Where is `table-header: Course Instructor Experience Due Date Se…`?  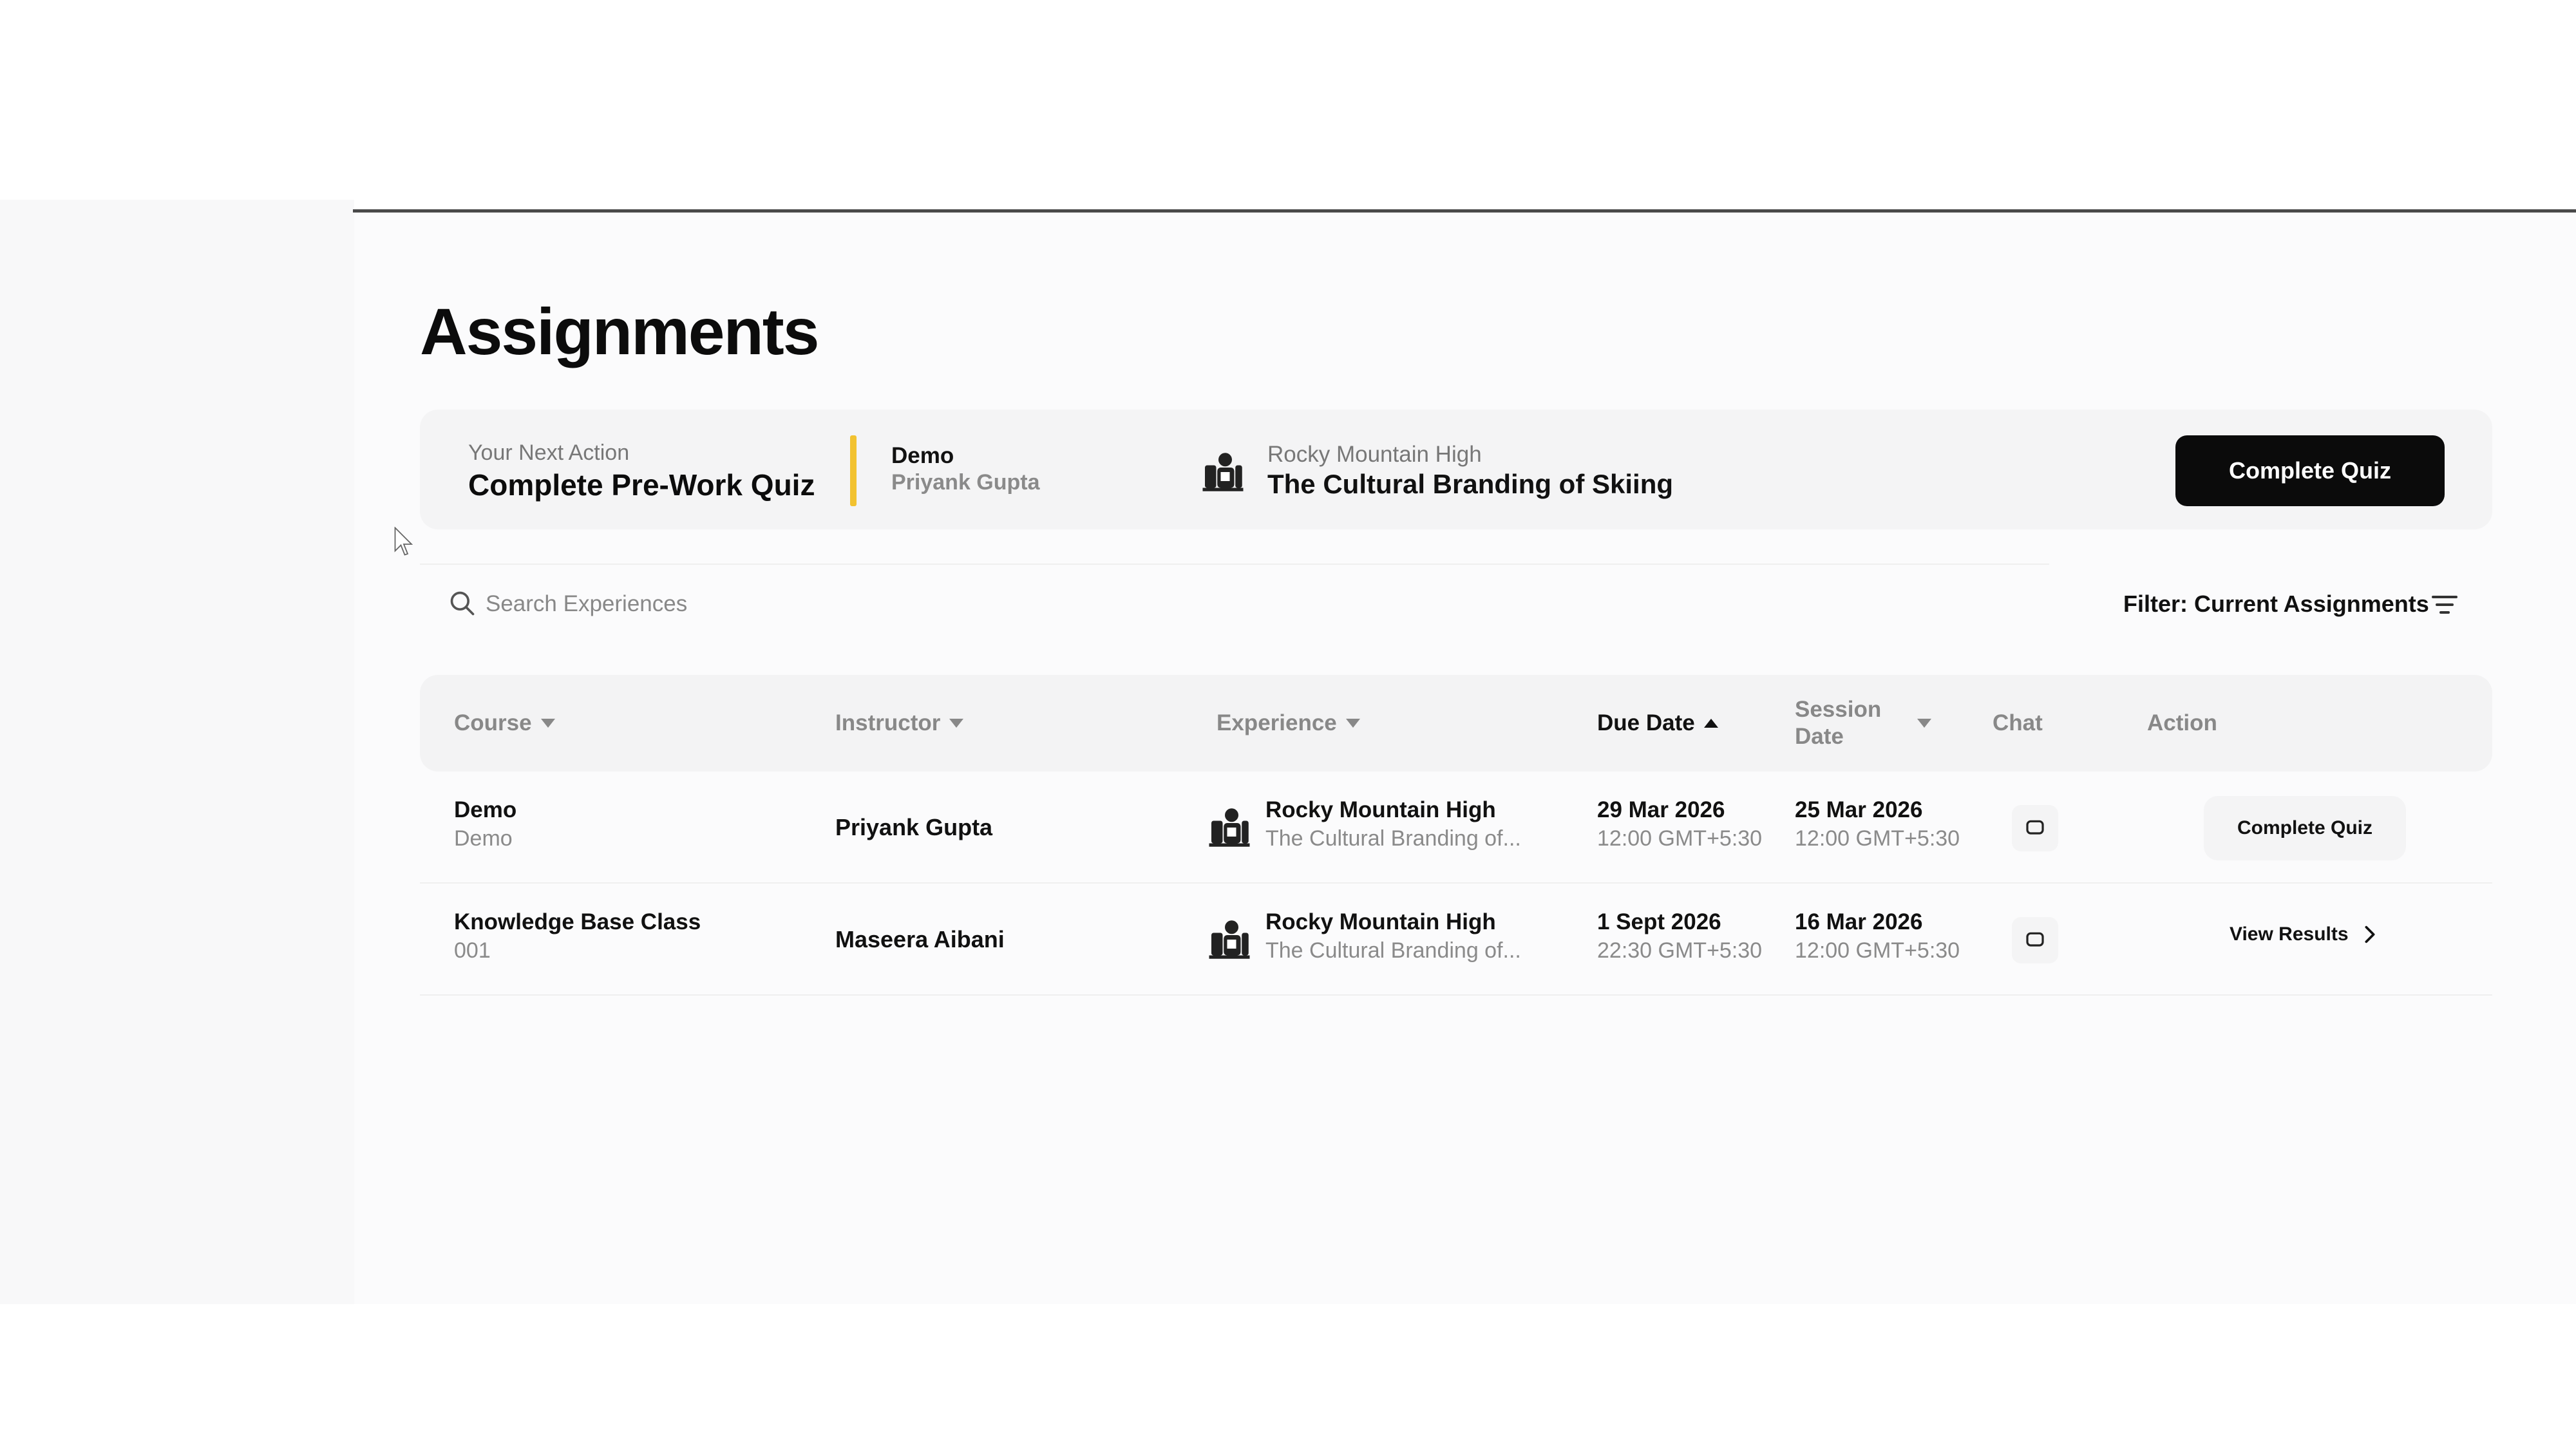
table-header: Course Instructor Experience Due Date Se… is located at coordinates (1456, 723).